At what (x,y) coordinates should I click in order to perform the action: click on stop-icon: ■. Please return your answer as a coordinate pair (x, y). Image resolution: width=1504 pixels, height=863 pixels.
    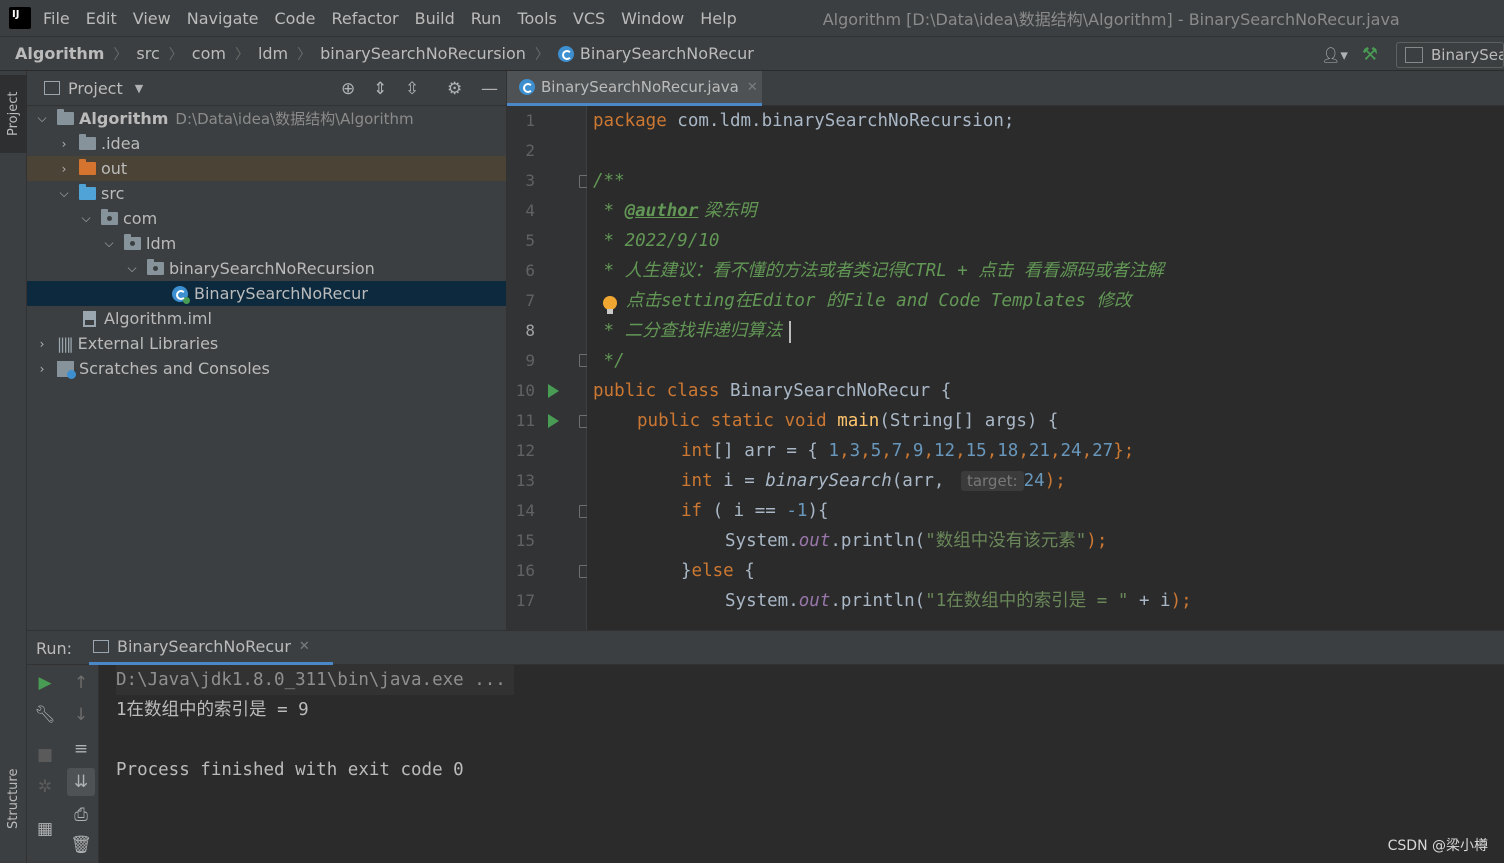
    Looking at the image, I should click on (45, 755).